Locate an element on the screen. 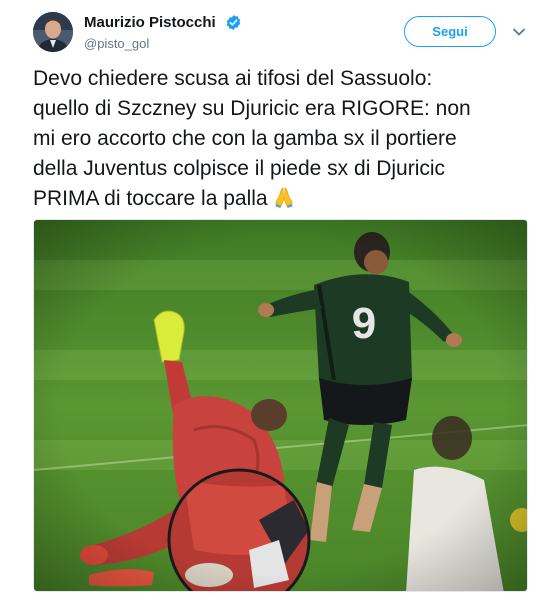 The width and height of the screenshot is (555, 600). chevron-down-icon is located at coordinates (519, 32).